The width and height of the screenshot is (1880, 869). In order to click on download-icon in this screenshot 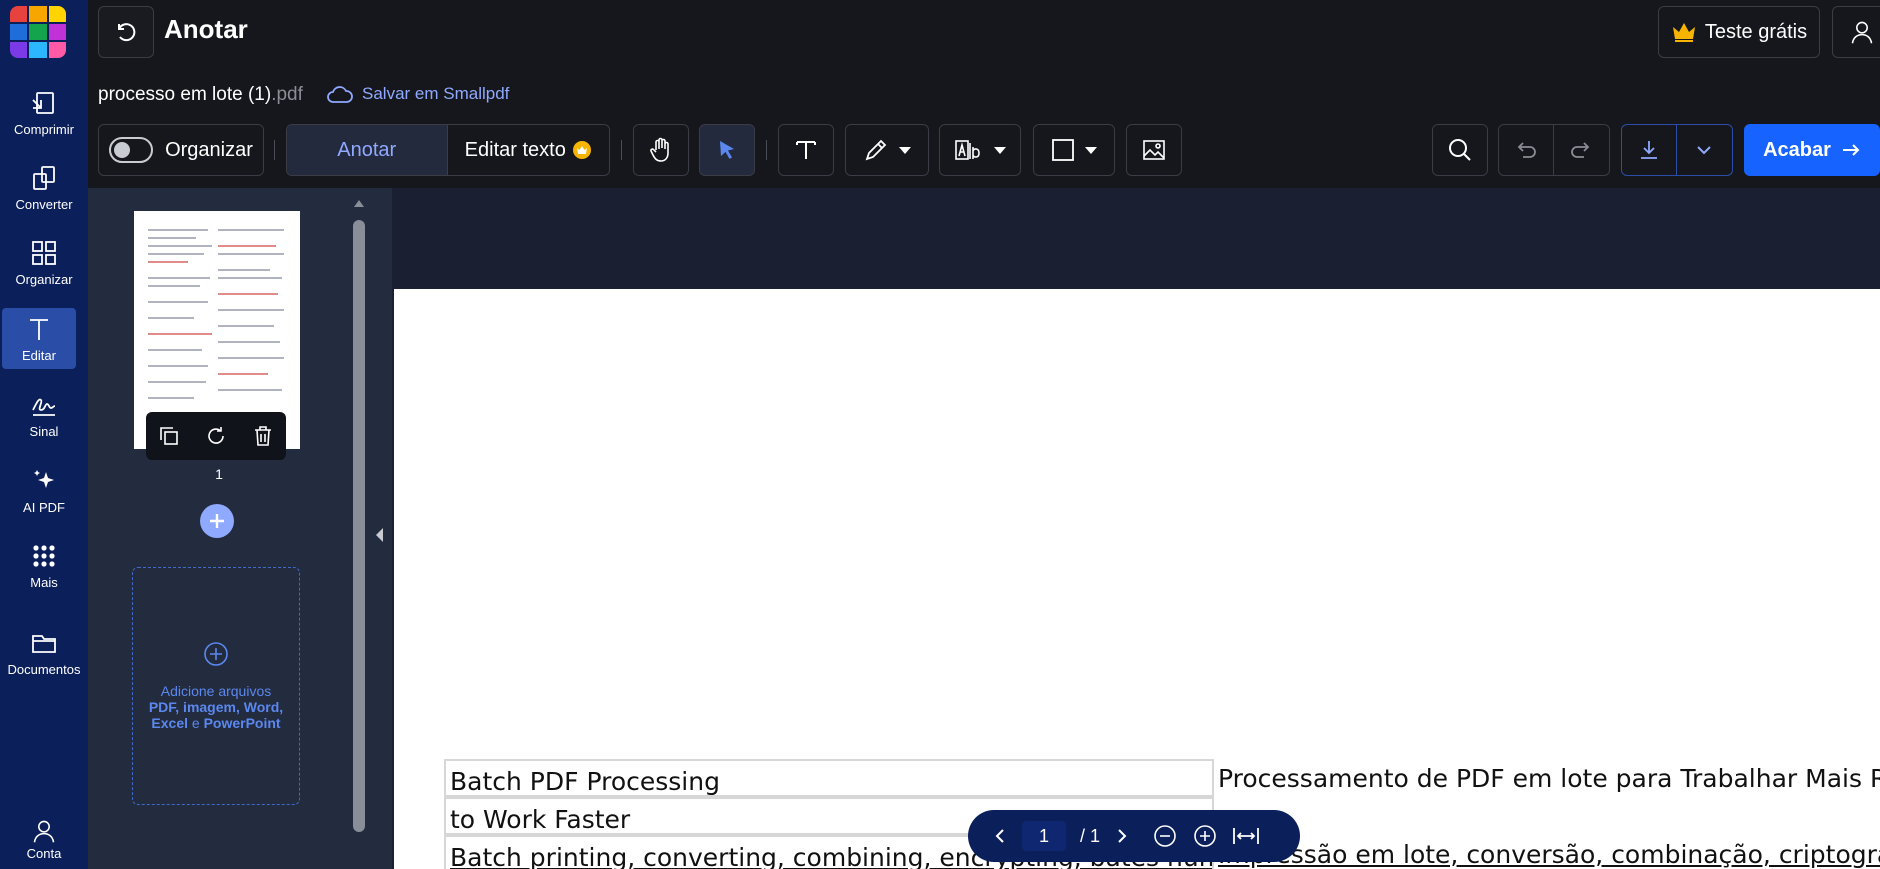, I will do `click(1648, 150)`.